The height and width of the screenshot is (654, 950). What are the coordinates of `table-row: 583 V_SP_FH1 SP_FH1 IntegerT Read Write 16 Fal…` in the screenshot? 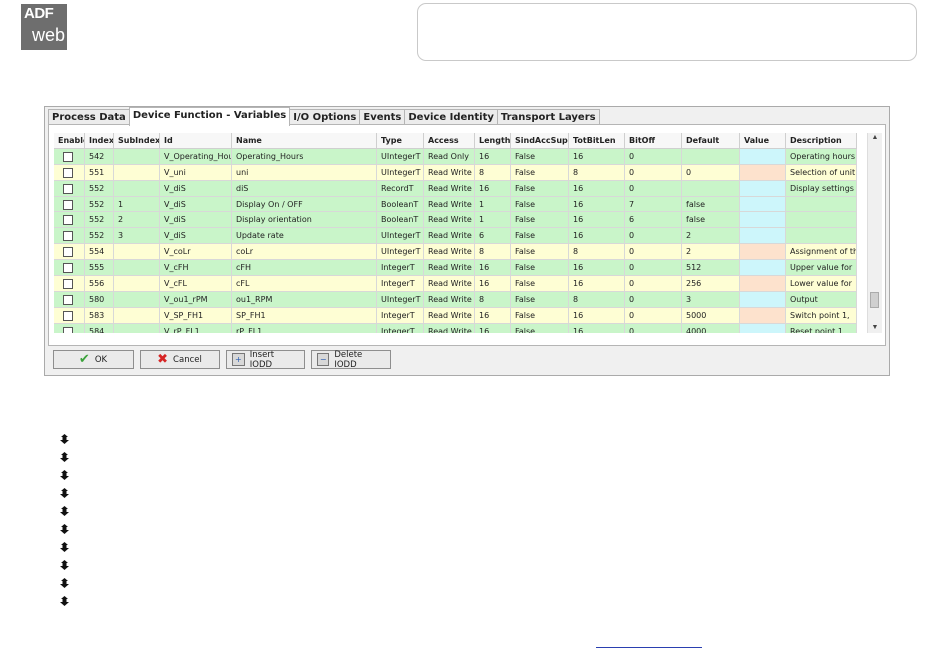 It's located at (460, 315).